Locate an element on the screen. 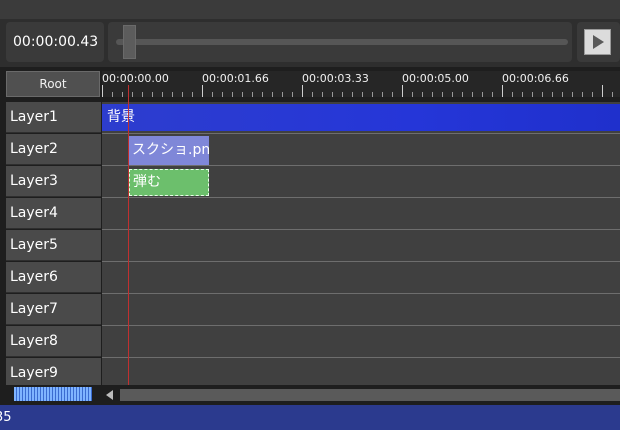 Image resolution: width=620 pixels, height=430 pixels. ruler-label: 00:00:01.66 is located at coordinates (235, 78).